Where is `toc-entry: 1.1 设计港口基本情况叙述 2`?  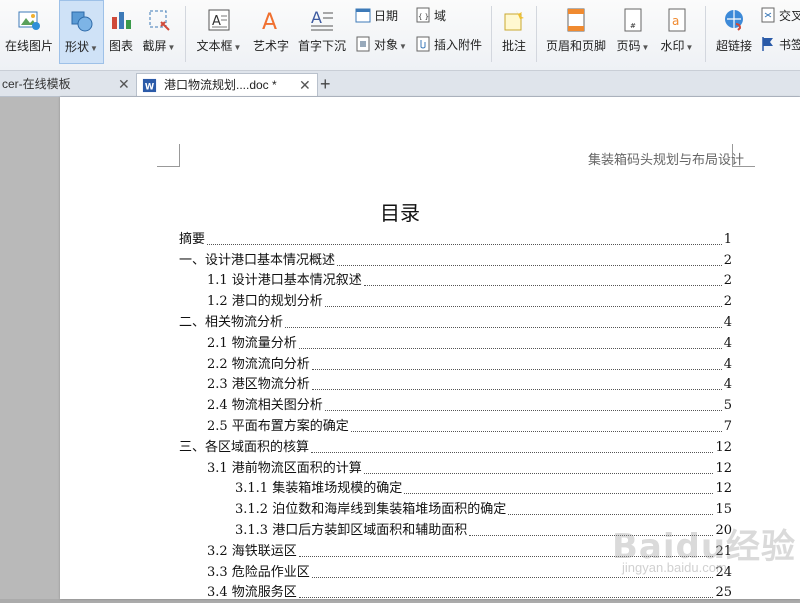
toc-entry: 1.1 设计港口基本情况叙述 2 is located at coordinates (469, 281).